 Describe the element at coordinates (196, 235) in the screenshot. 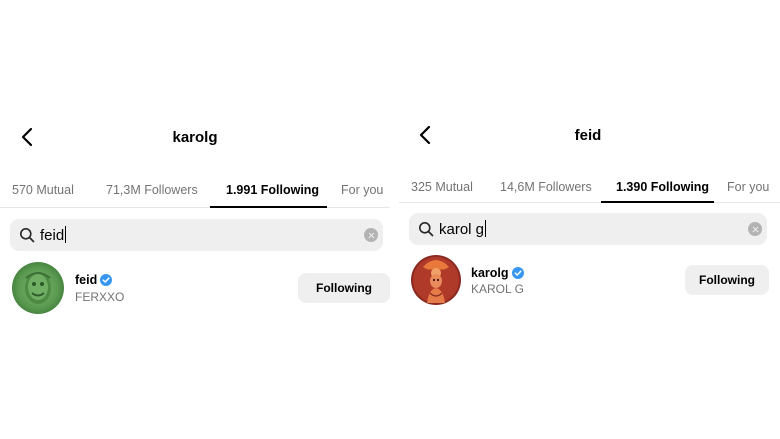

I see `search-bar: feid` at that location.